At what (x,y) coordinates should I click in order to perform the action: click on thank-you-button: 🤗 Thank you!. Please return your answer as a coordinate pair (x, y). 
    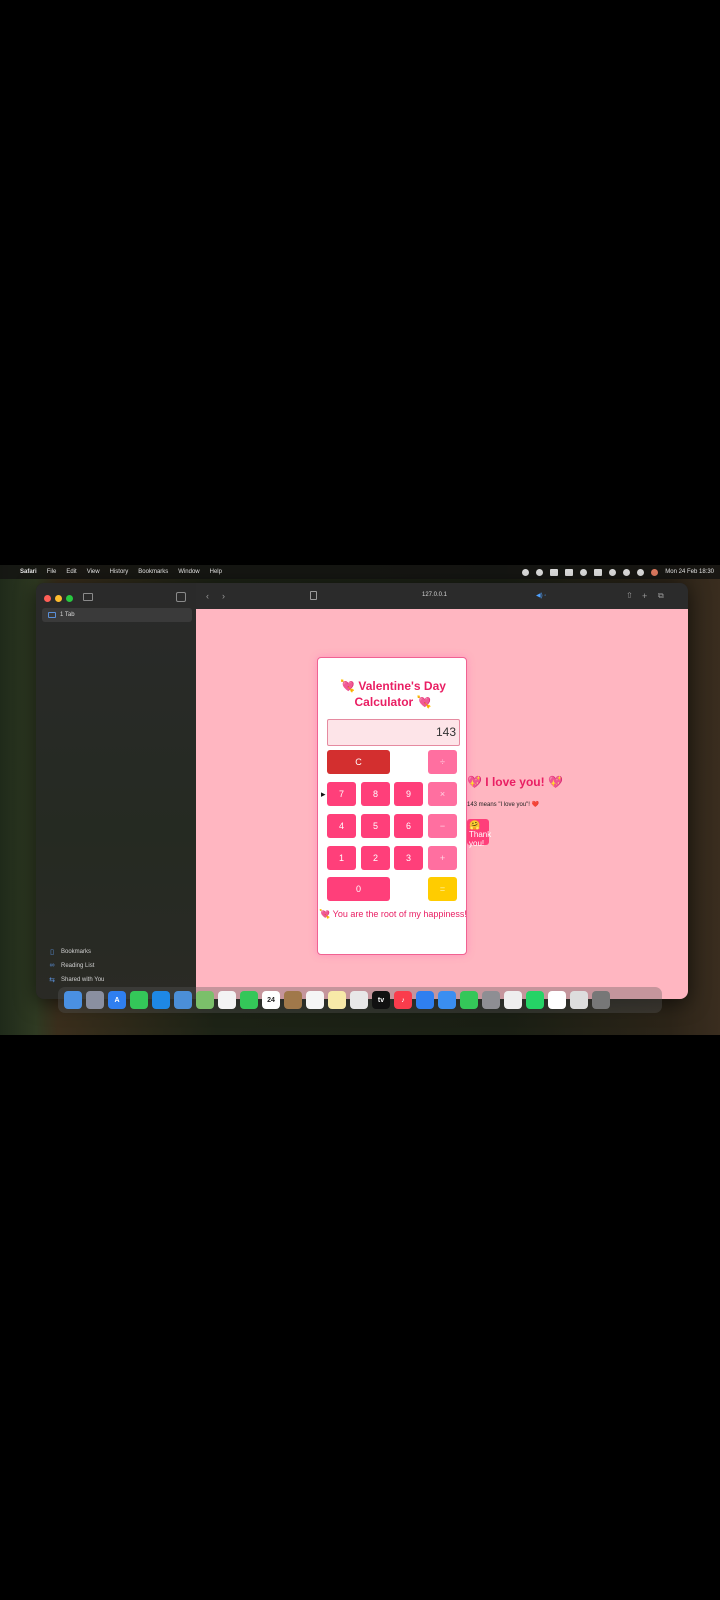
    Looking at the image, I should click on (479, 833).